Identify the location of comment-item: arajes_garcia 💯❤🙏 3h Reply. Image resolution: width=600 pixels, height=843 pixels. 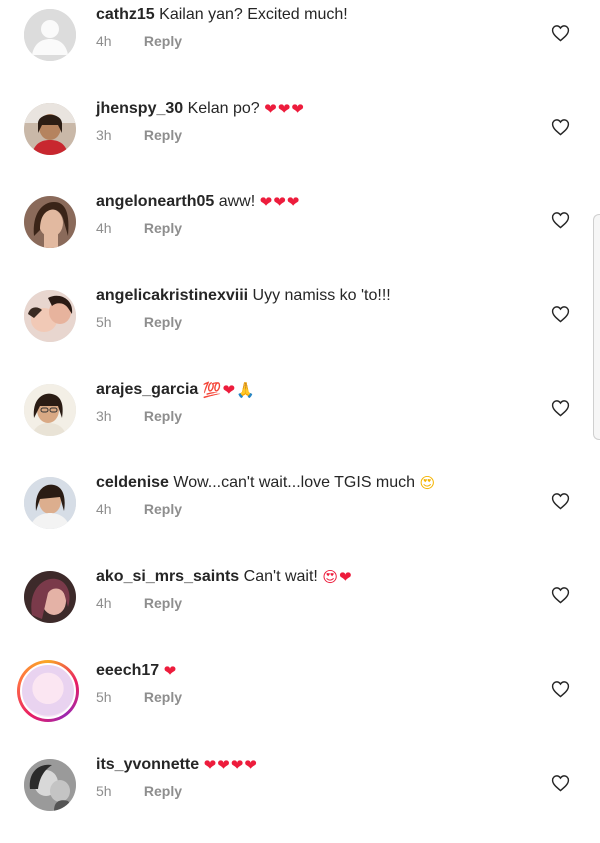
(300, 422).